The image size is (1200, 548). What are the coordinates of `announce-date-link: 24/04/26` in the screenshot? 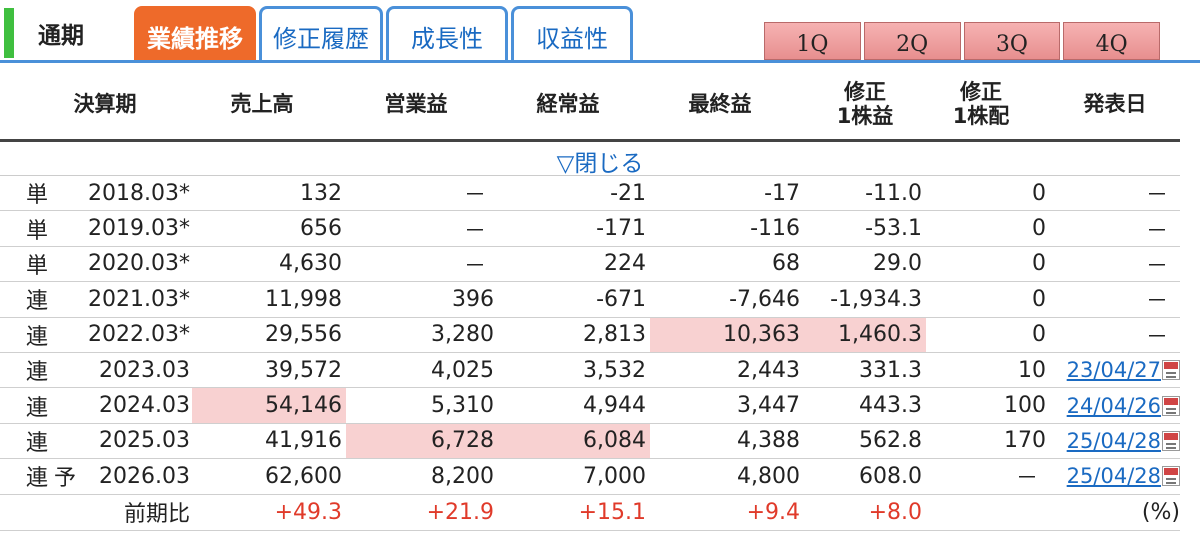 It's located at (1114, 406).